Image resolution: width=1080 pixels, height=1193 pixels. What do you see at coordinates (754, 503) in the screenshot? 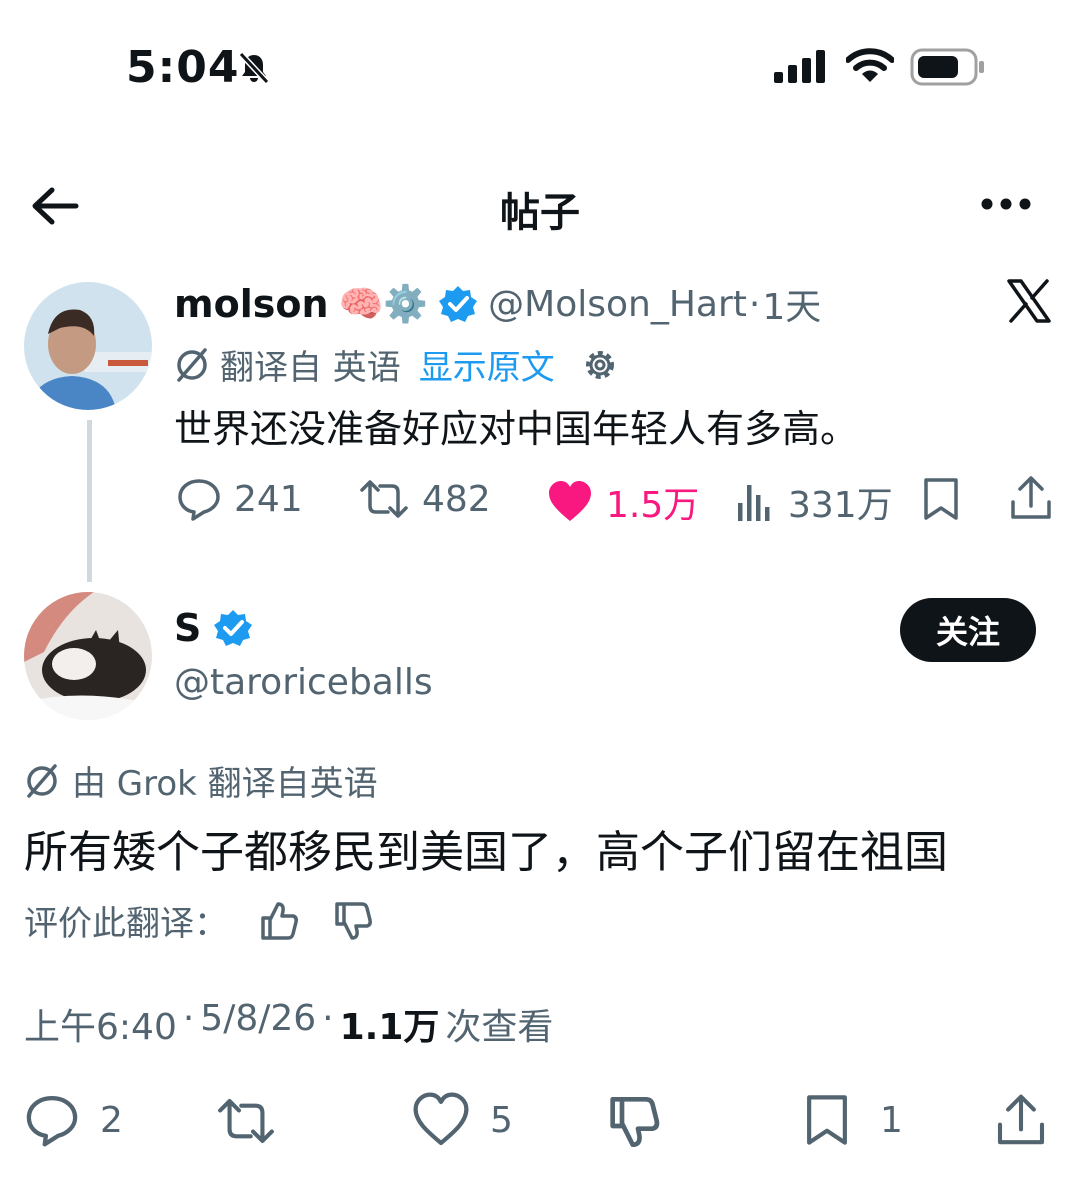
I see `views-chart-icon` at bounding box center [754, 503].